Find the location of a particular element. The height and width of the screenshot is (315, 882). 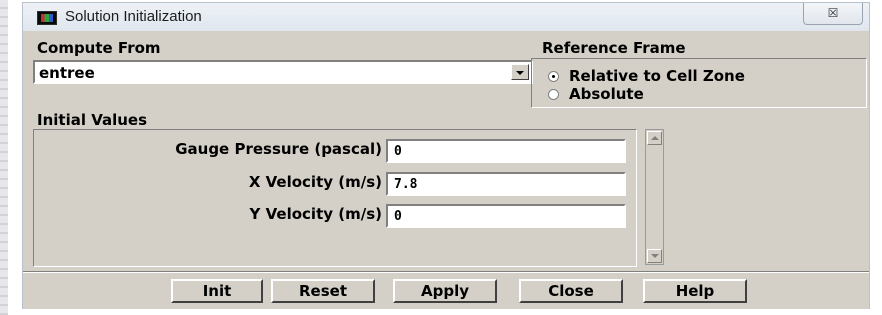

scroll-down-icon is located at coordinates (654, 256).